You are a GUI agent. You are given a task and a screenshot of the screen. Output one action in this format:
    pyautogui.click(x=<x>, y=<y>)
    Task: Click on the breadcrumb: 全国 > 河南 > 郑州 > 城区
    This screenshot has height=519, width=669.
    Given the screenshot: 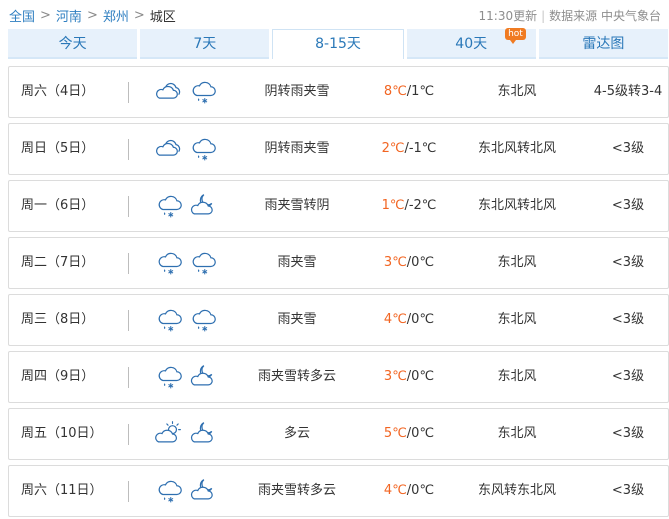 What is the action you would take?
    pyautogui.click(x=92, y=15)
    